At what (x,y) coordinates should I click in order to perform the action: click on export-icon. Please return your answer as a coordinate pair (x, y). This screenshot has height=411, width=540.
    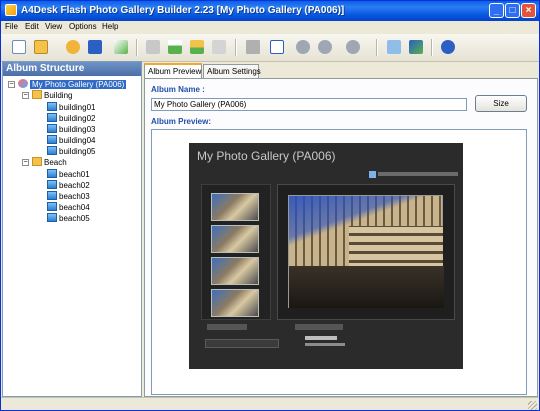
    Looking at the image, I should click on (121, 47).